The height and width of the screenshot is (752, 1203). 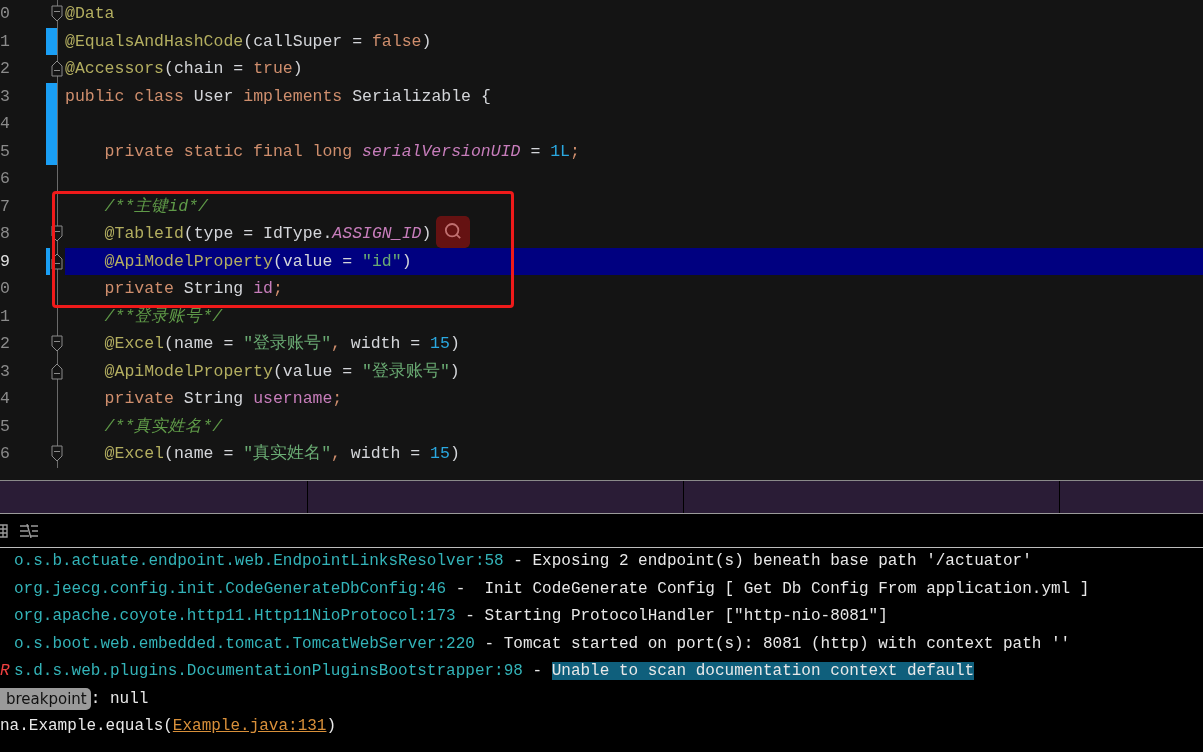 I want to click on code-line: @Data, so click(x=90, y=14).